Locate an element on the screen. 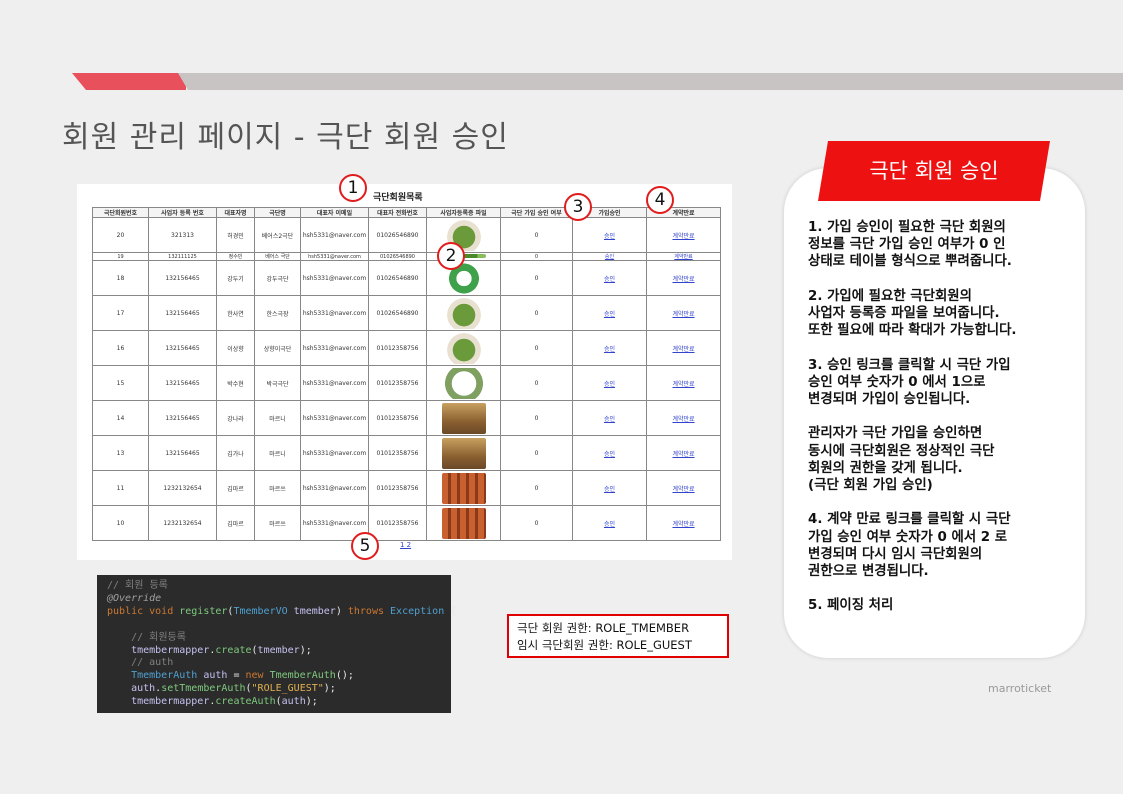 The width and height of the screenshot is (1123, 794). card-banner-title: 극단 회원 승인 is located at coordinates (934, 171).